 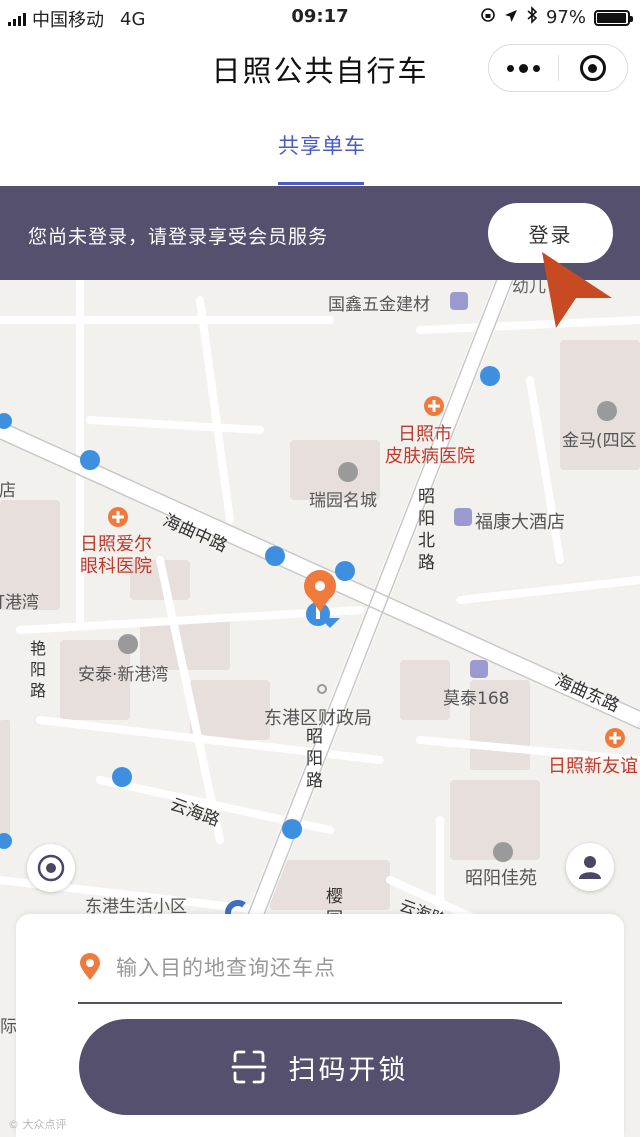 What do you see at coordinates (343, 501) in the screenshot?
I see `map-label-ruiyuan: 瑞园名城` at bounding box center [343, 501].